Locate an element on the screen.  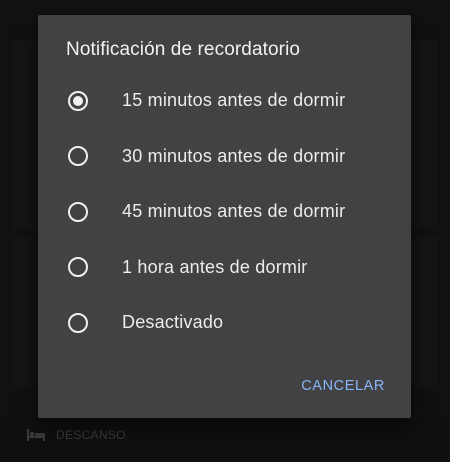
option-label: 30 minutos antes de dormir is located at coordinates (234, 155).